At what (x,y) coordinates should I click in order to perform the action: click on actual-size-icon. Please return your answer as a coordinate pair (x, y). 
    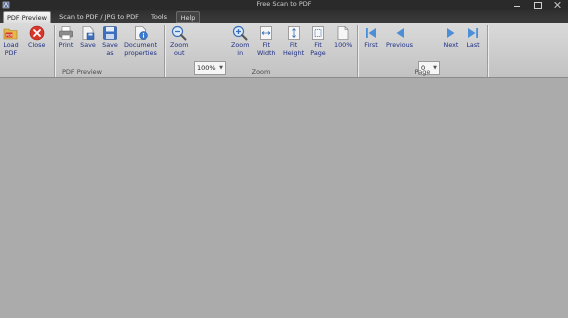
    Looking at the image, I should click on (343, 33).